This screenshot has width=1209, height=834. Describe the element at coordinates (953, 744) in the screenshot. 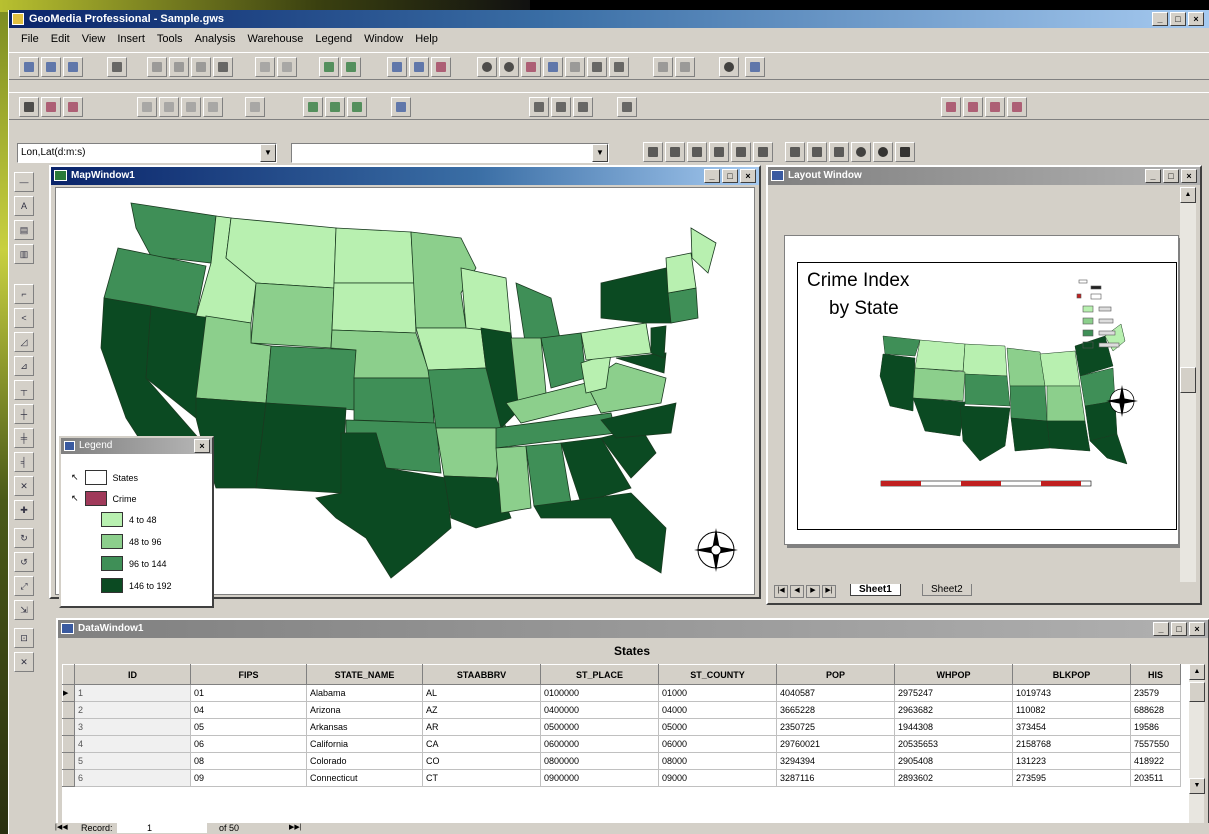

I see `table-cell: 20535653` at that location.